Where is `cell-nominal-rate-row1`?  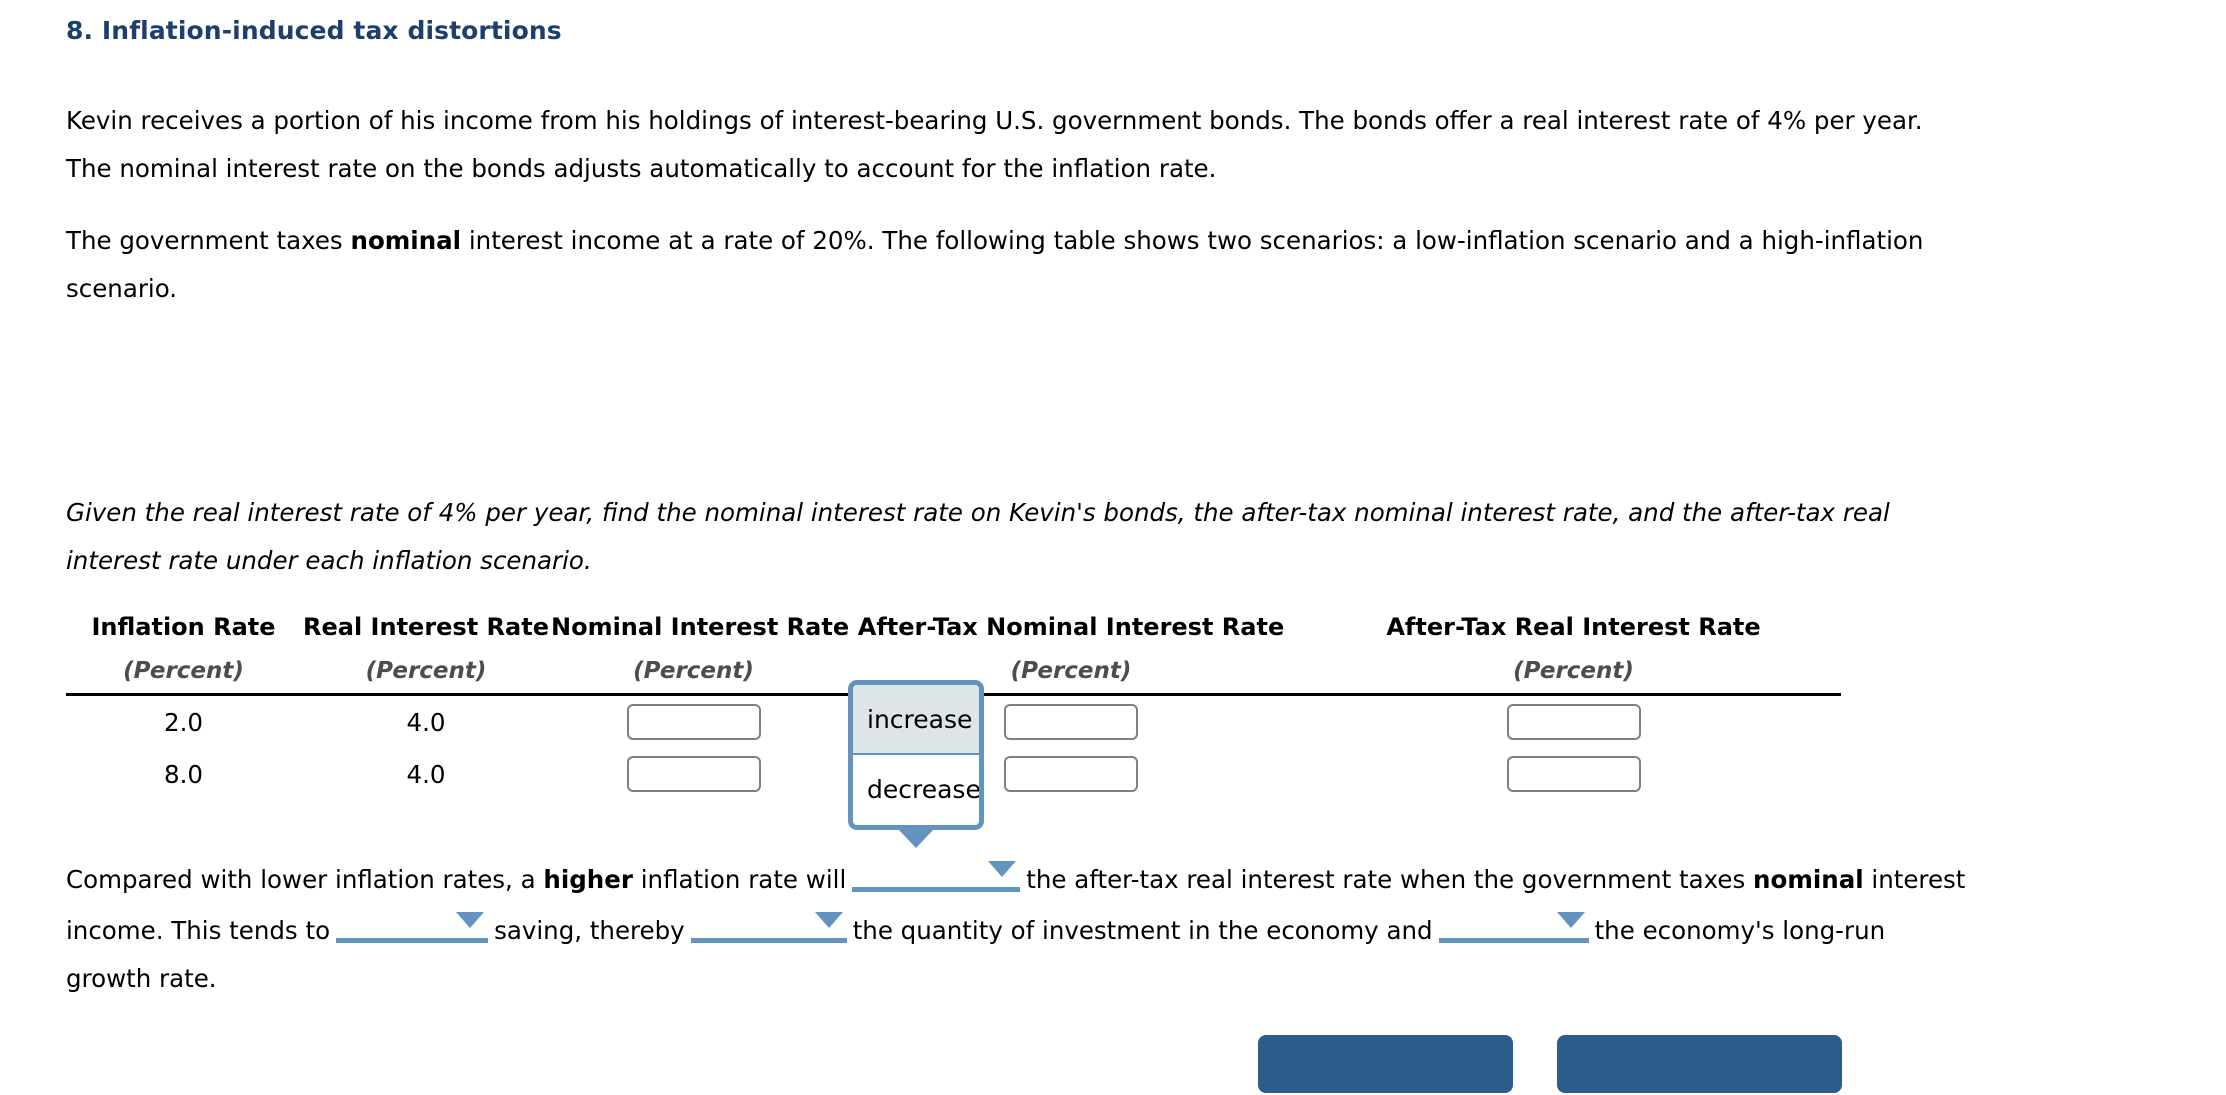 cell-nominal-rate-row1 is located at coordinates (693, 722).